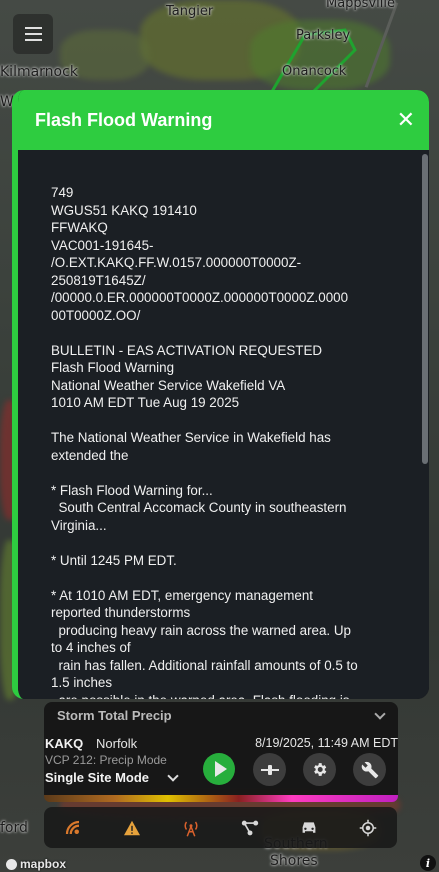 This screenshot has height=872, width=439. I want to click on mapbox-icon, so click(11, 864).